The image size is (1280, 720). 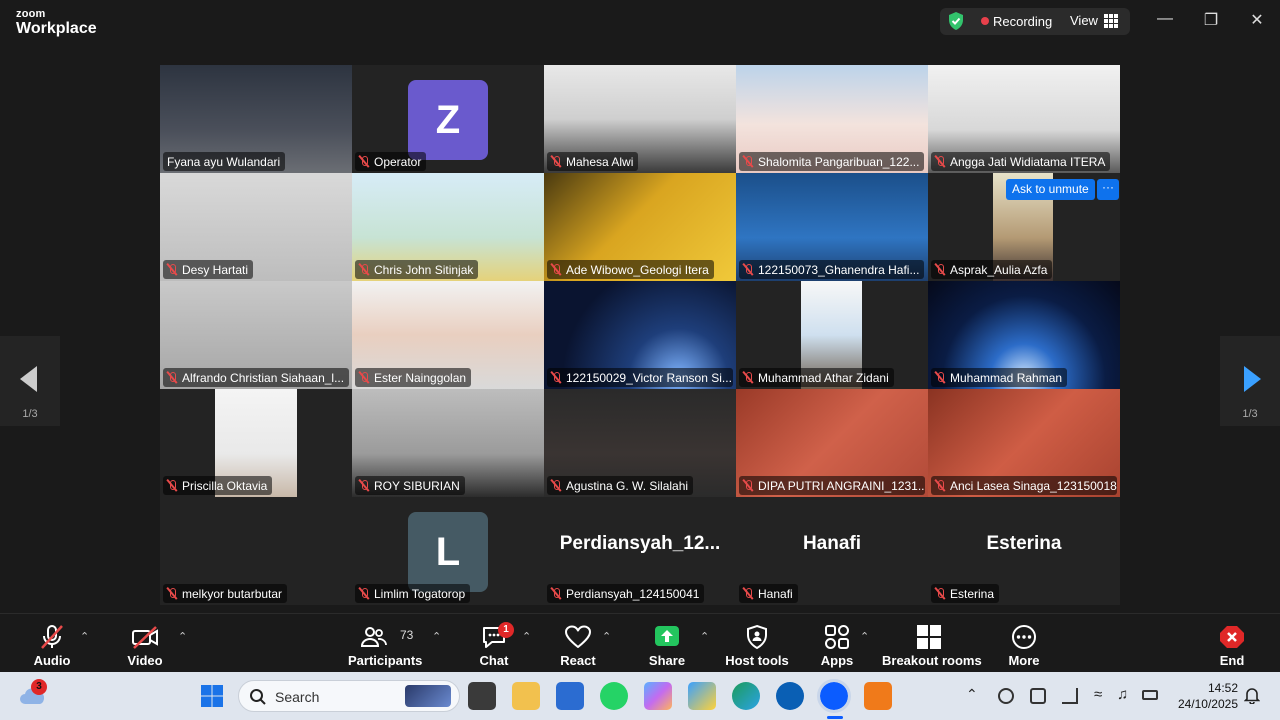 I want to click on video-tile: Ade Wibowo_Geologi Itera, so click(x=640, y=227).